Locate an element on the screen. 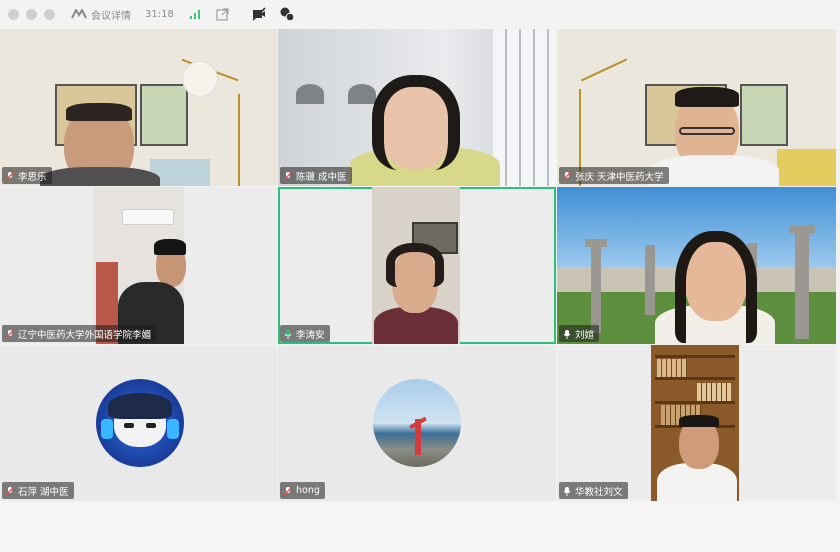 This screenshot has height=552, width=840. grid-scrollbar is located at coordinates (838, 266).